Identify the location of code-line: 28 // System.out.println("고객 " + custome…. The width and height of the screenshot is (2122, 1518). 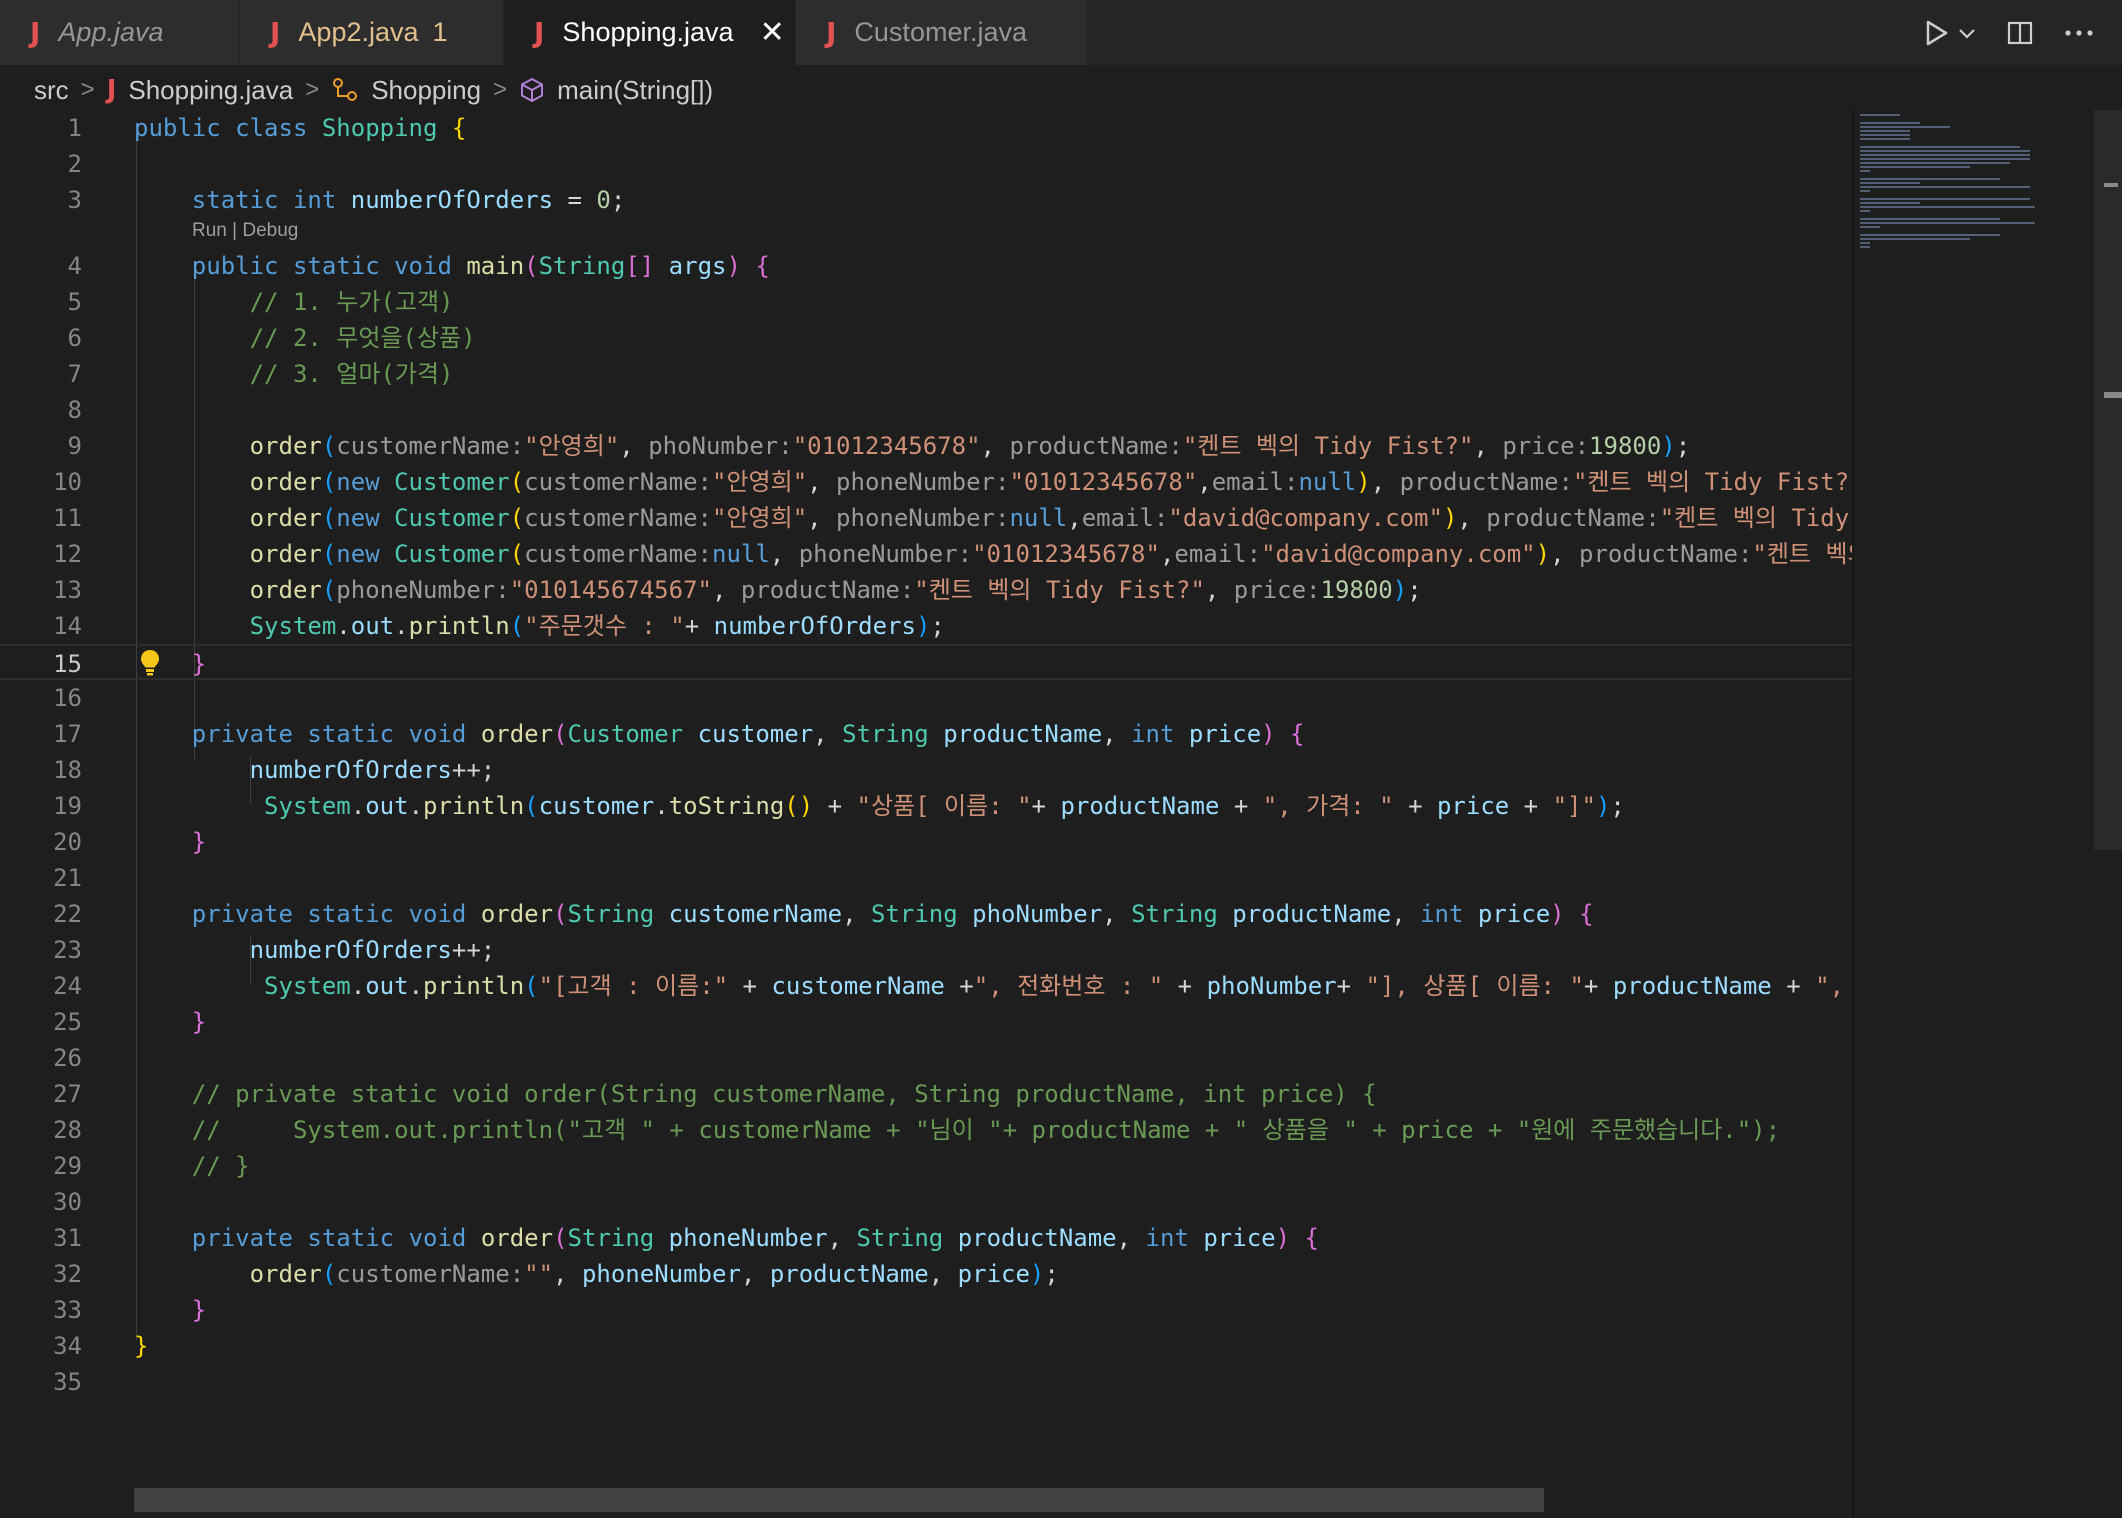
(926, 1130).